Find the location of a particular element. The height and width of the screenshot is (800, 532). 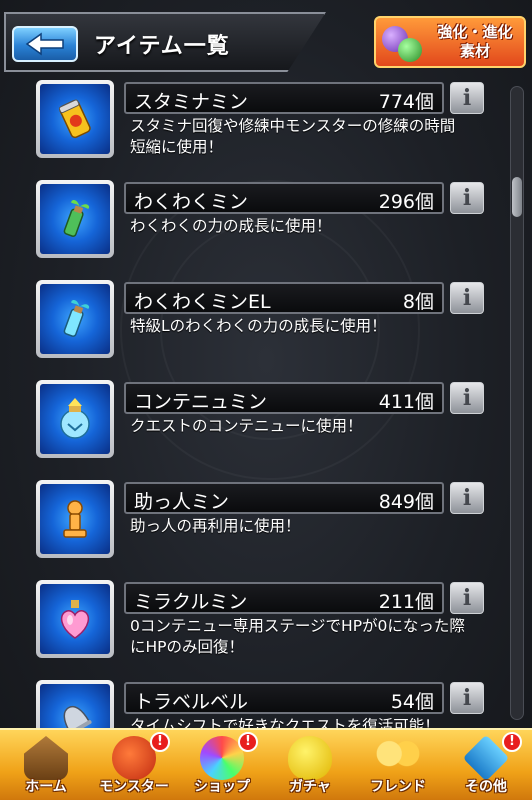

item-name-bar: 助っ人ミン 849個 is located at coordinates (284, 498).